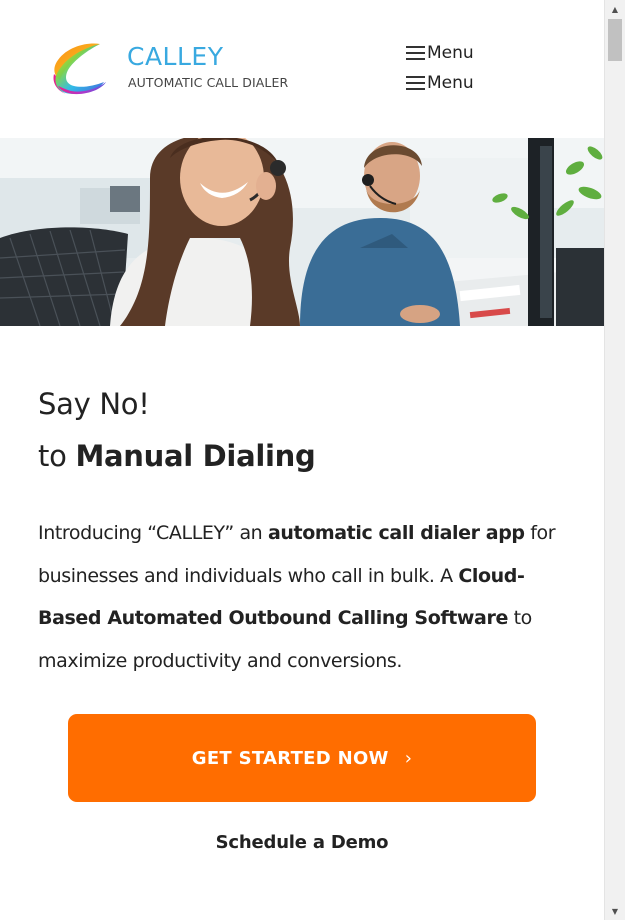  I want to click on site-header: CALLEY AUTOMATIC CALL DIALER Menu Menu, so click(302, 69).